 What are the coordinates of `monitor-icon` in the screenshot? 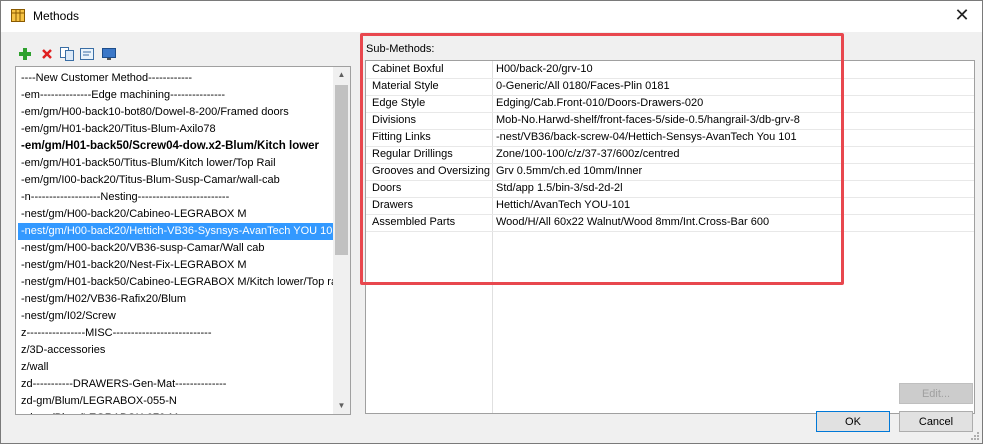 It's located at (109, 54).